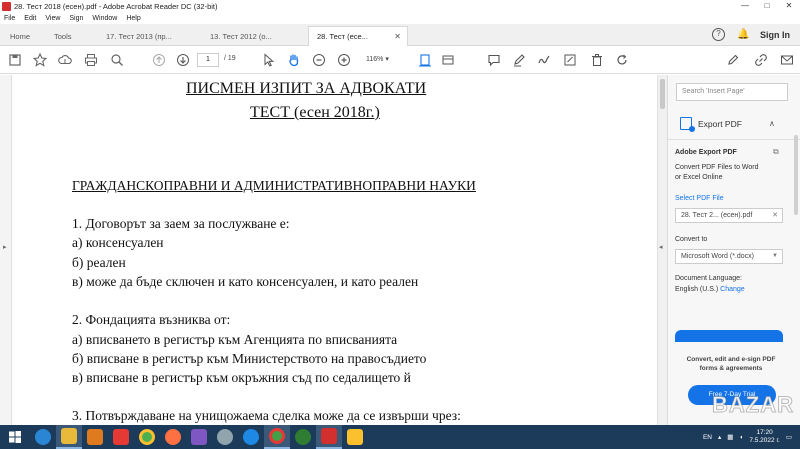 The width and height of the screenshot is (800, 449). What do you see at coordinates (764, 437) in the screenshot?
I see `clock: 17:20 7.5.2022 г.` at bounding box center [764, 437].